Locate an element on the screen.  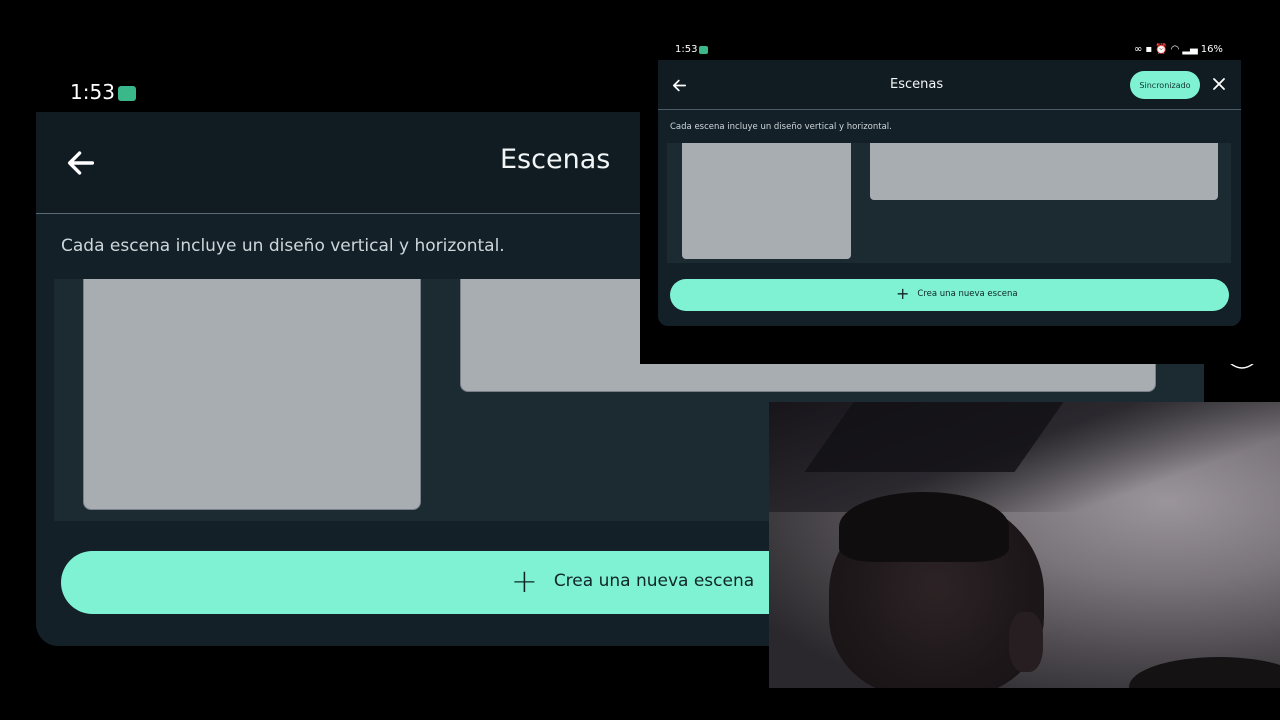
signal-icon: ▂▄ is located at coordinates (1190, 49).